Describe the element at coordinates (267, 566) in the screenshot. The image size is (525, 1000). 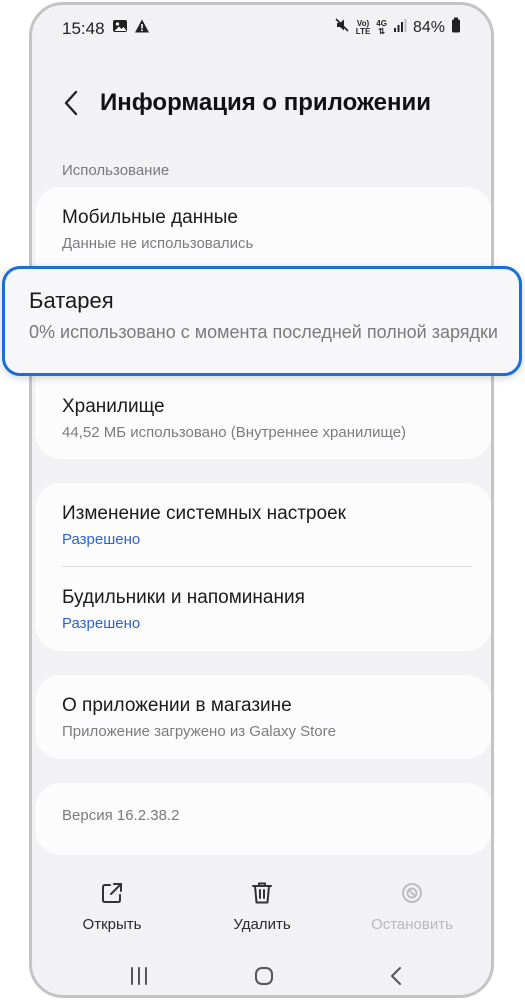
I see `divider` at that location.